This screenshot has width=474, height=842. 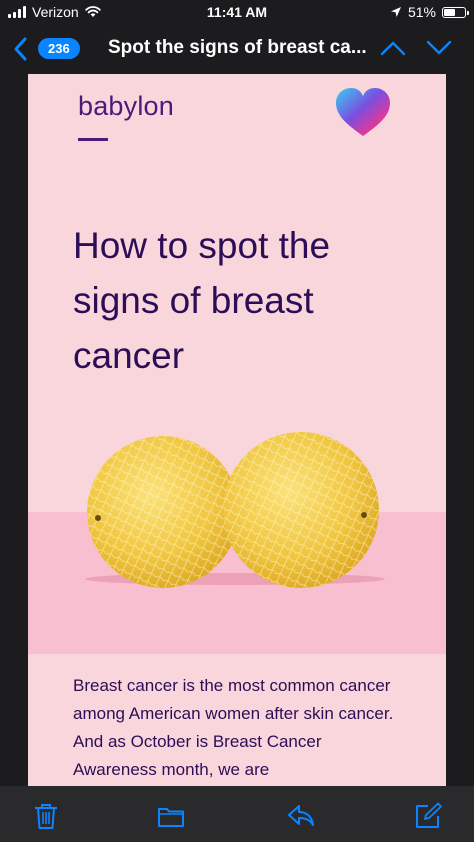 What do you see at coordinates (393, 48) in the screenshot?
I see `chevron-up-icon` at bounding box center [393, 48].